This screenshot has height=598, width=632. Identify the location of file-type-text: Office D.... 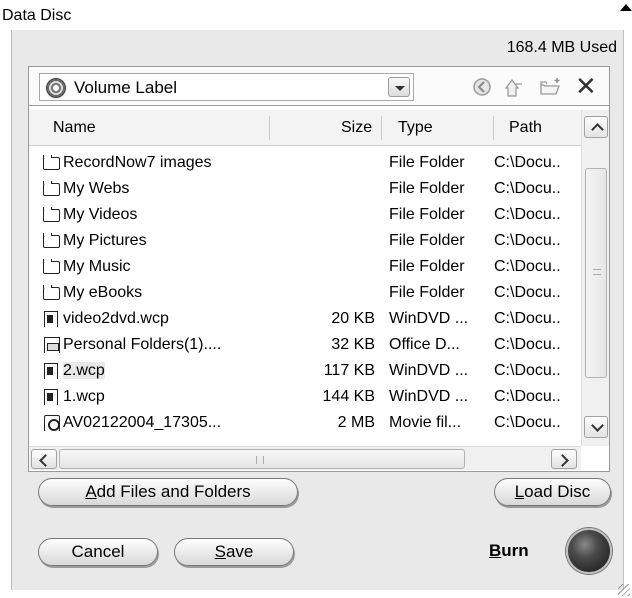
(424, 344).